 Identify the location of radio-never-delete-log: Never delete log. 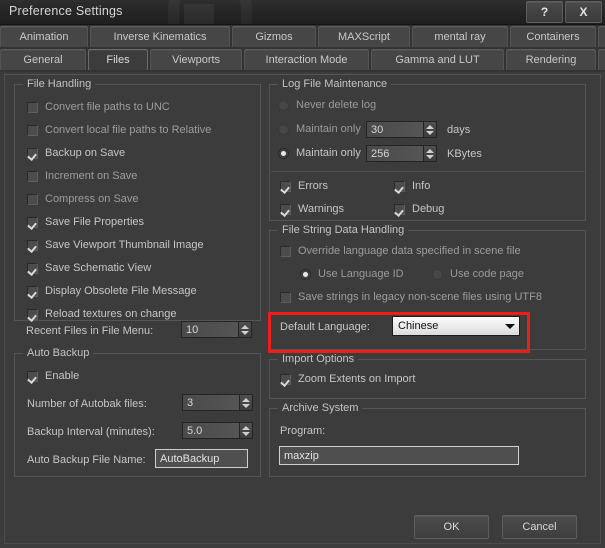
(327, 105).